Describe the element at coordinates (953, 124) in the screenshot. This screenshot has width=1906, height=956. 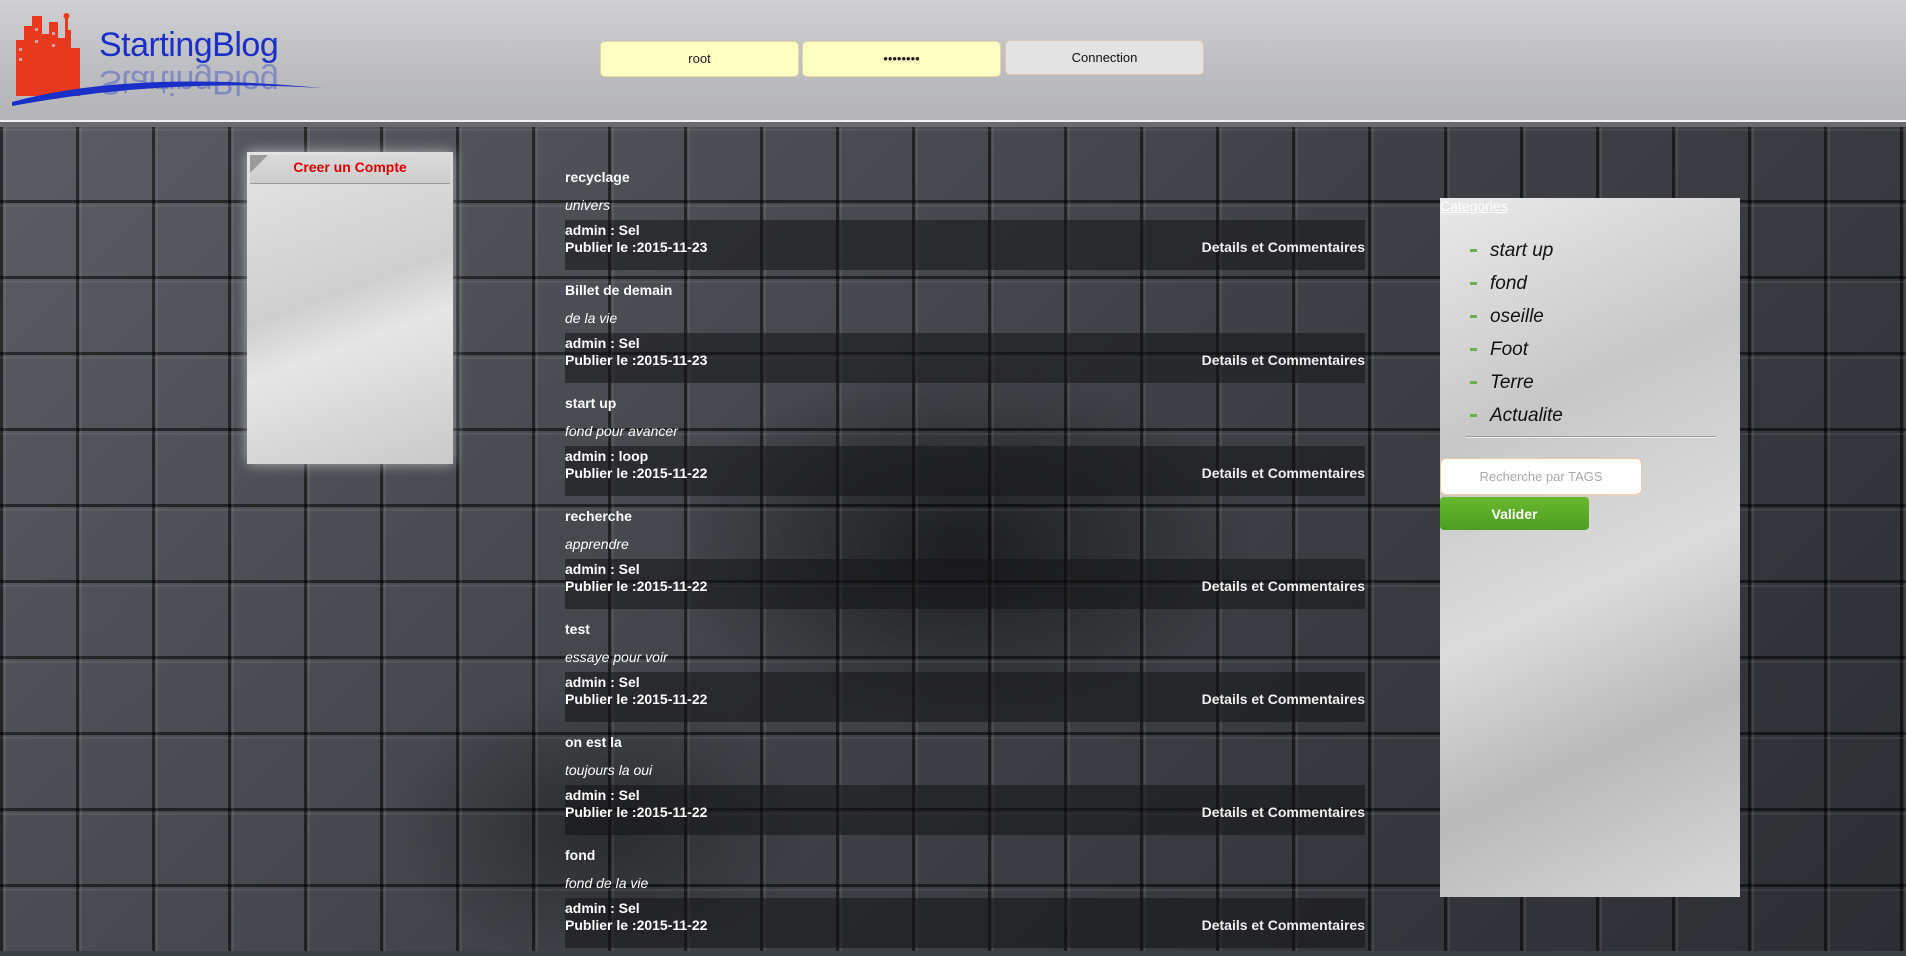
I see `header-divider` at that location.